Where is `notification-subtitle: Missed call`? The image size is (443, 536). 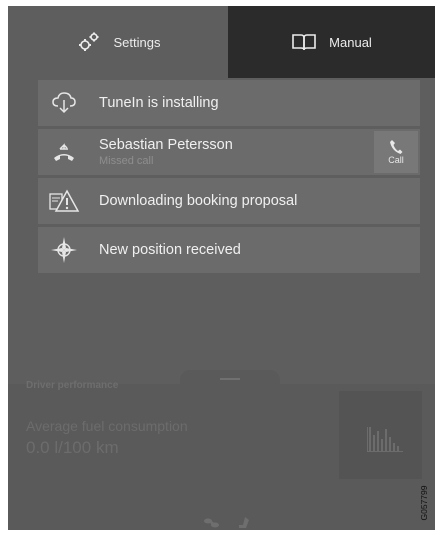
notification-subtitle: Missed call is located at coordinates (126, 160).